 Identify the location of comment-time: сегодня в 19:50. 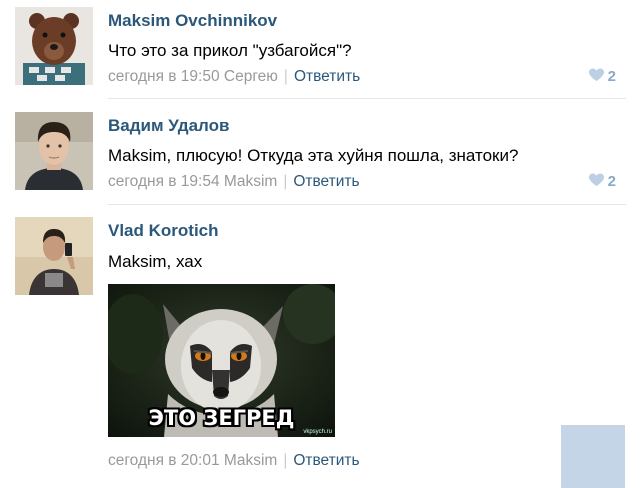
(164, 76).